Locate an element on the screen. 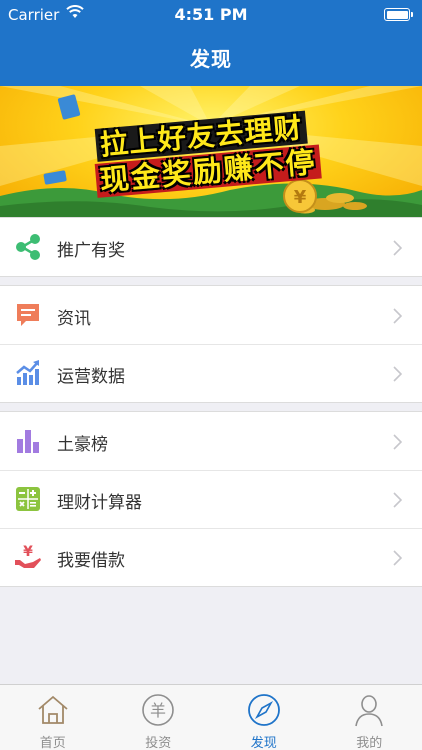 This screenshot has height=750, width=422. calculator-icon is located at coordinates (28, 499).